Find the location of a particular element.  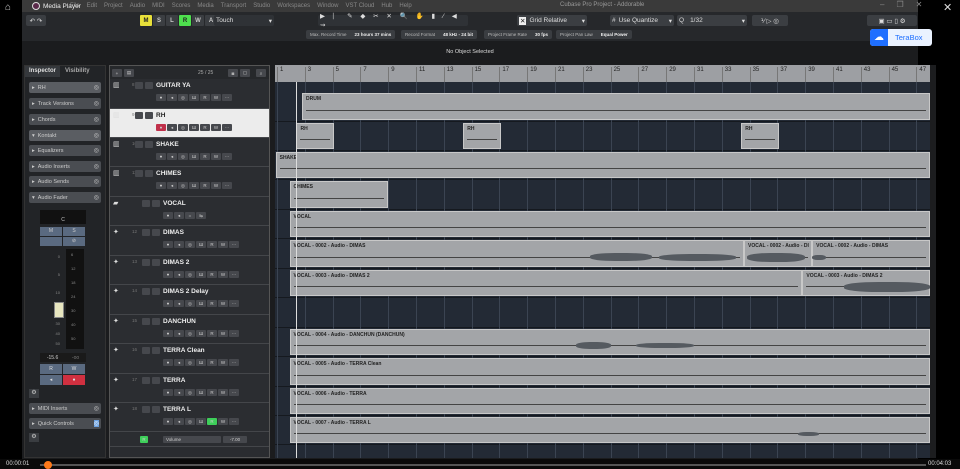

quantize-value-select: Q 1/32 ▾ is located at coordinates (712, 20).